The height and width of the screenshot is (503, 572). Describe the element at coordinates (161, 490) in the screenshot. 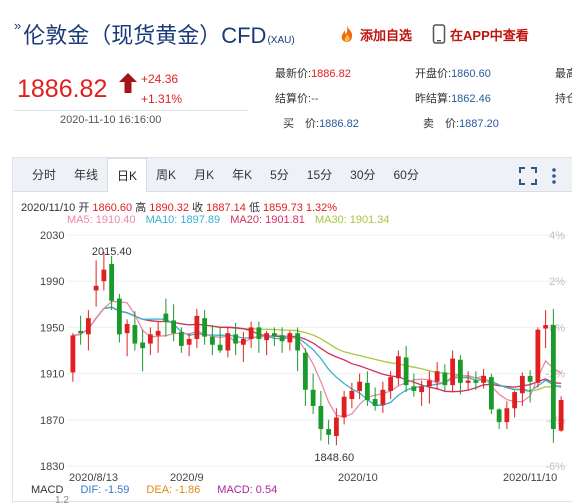

I see `macd-legend: MACD DIF: -1.59 DEA: -1.86 MACD: 0.54` at that location.